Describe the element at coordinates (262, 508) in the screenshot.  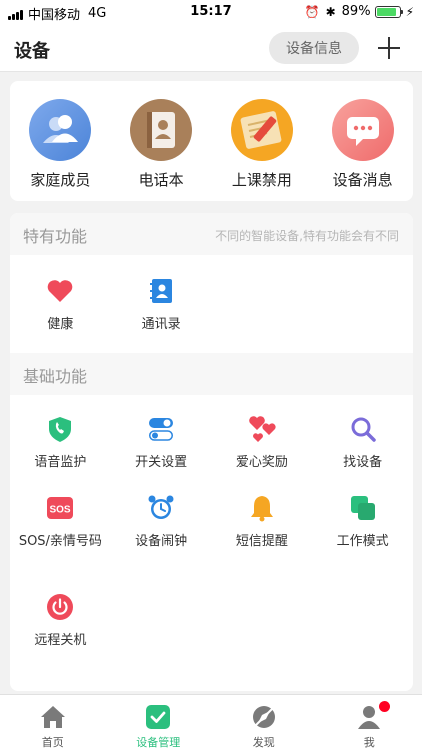
I see `sms-reminder-icon` at that location.